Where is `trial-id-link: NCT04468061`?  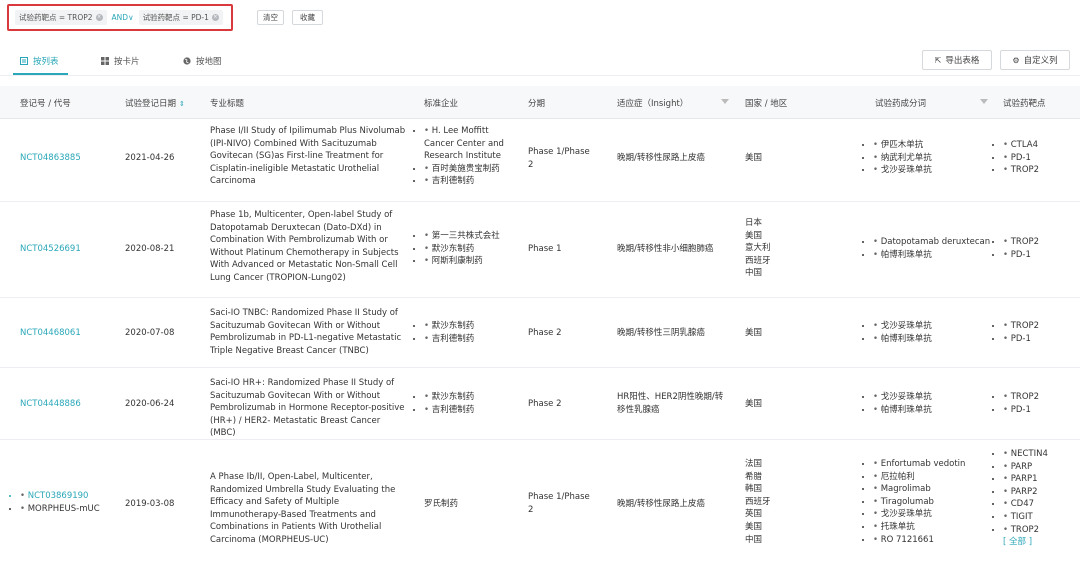 trial-id-link: NCT04468061 is located at coordinates (50, 333).